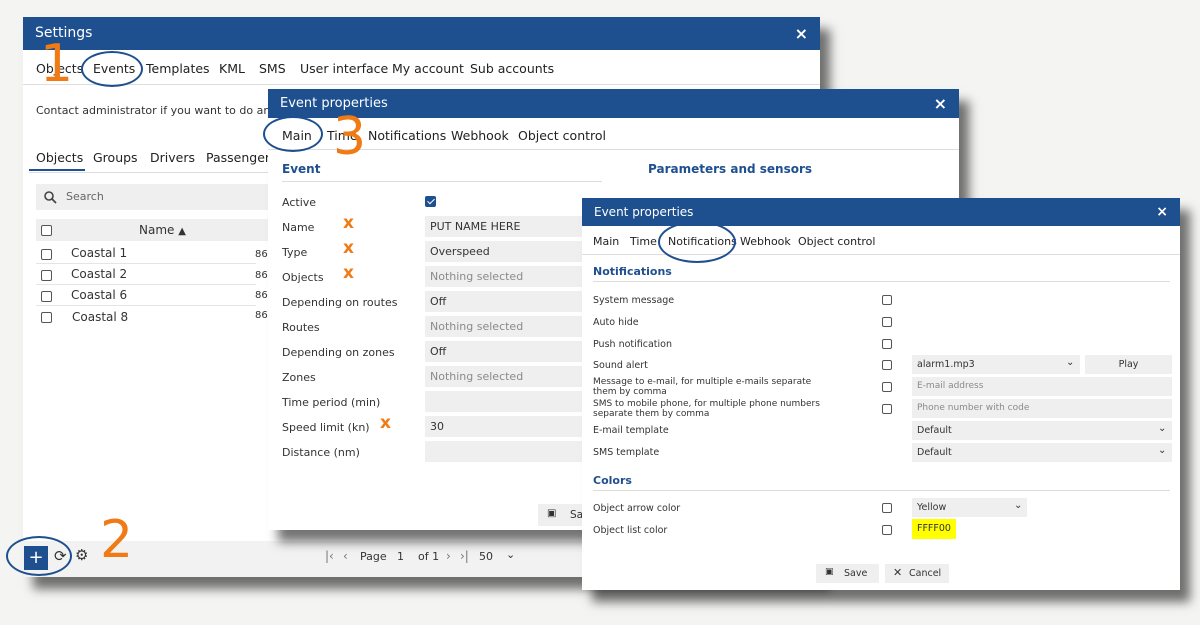  I want to click on page-input: 1, so click(400, 556).